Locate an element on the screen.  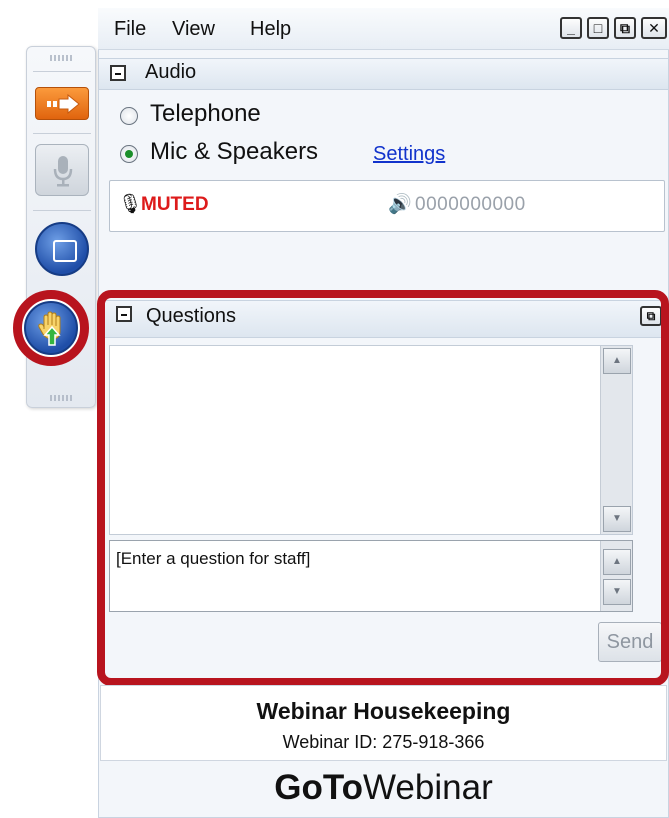
mic-speakers-label: Mic & Speakers is located at coordinates (234, 152).